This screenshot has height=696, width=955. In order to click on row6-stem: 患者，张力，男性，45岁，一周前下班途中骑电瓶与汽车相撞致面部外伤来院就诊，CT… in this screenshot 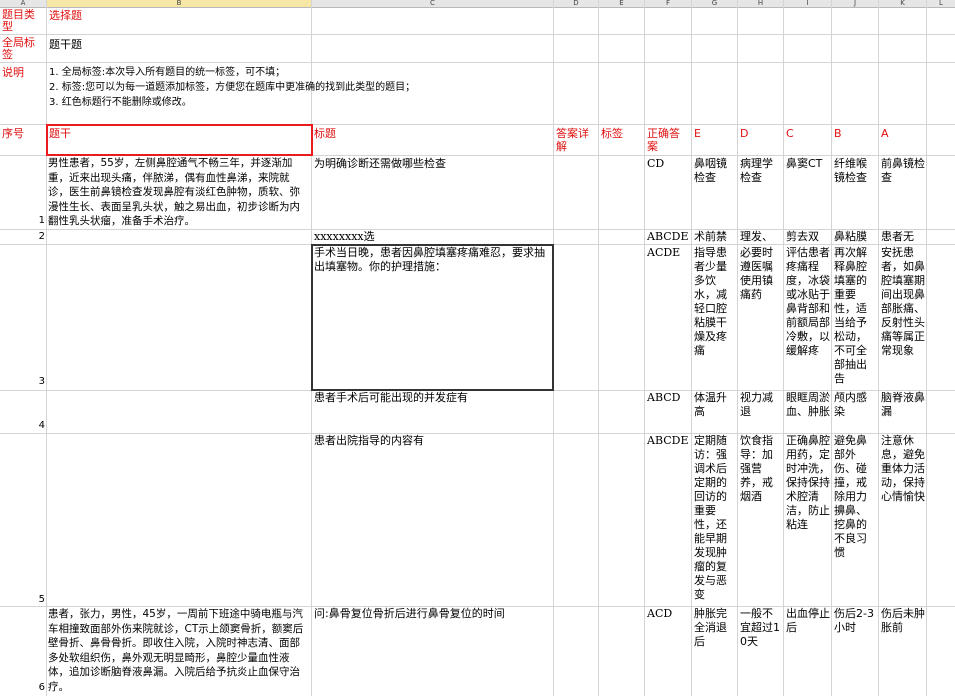, I will do `click(179, 651)`.